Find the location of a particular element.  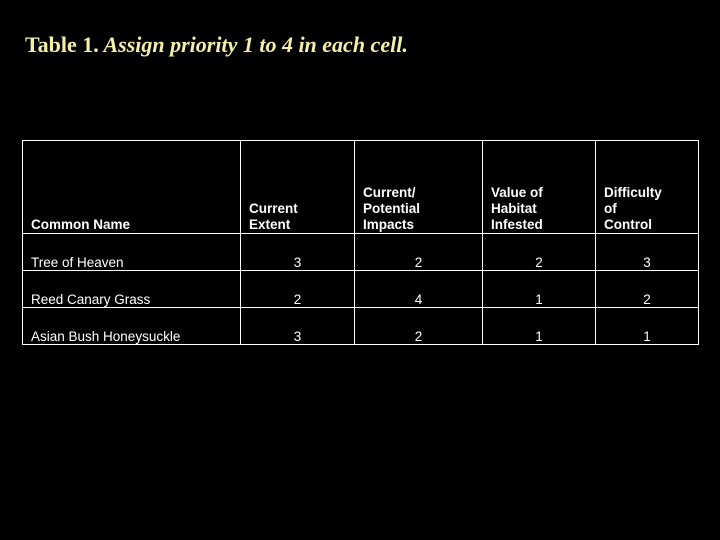

cell-habitat-value: 2 is located at coordinates (539, 252).